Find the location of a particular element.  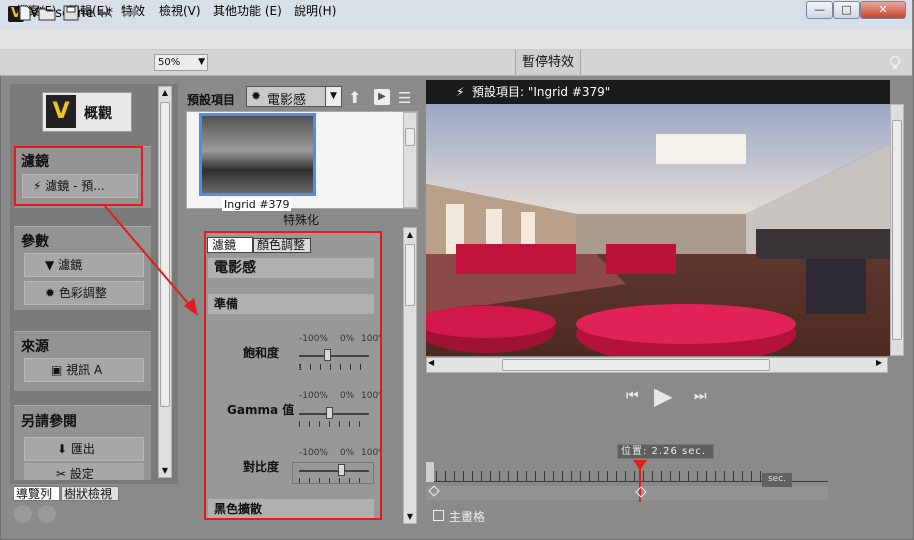

scroll-right-icon: ▶ is located at coordinates (879, 362).